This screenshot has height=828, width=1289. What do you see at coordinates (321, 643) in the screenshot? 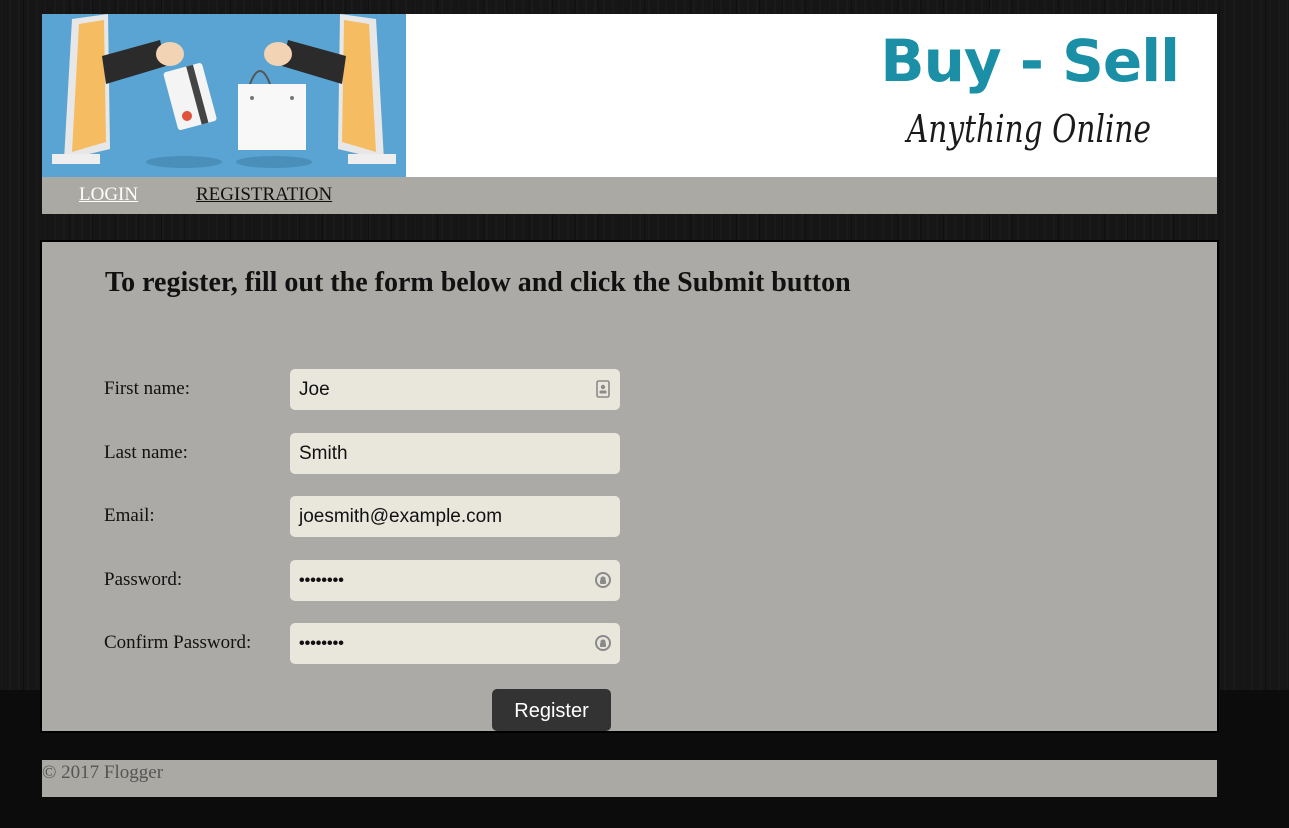
I see `confirm-password-value: ••••••••` at bounding box center [321, 643].